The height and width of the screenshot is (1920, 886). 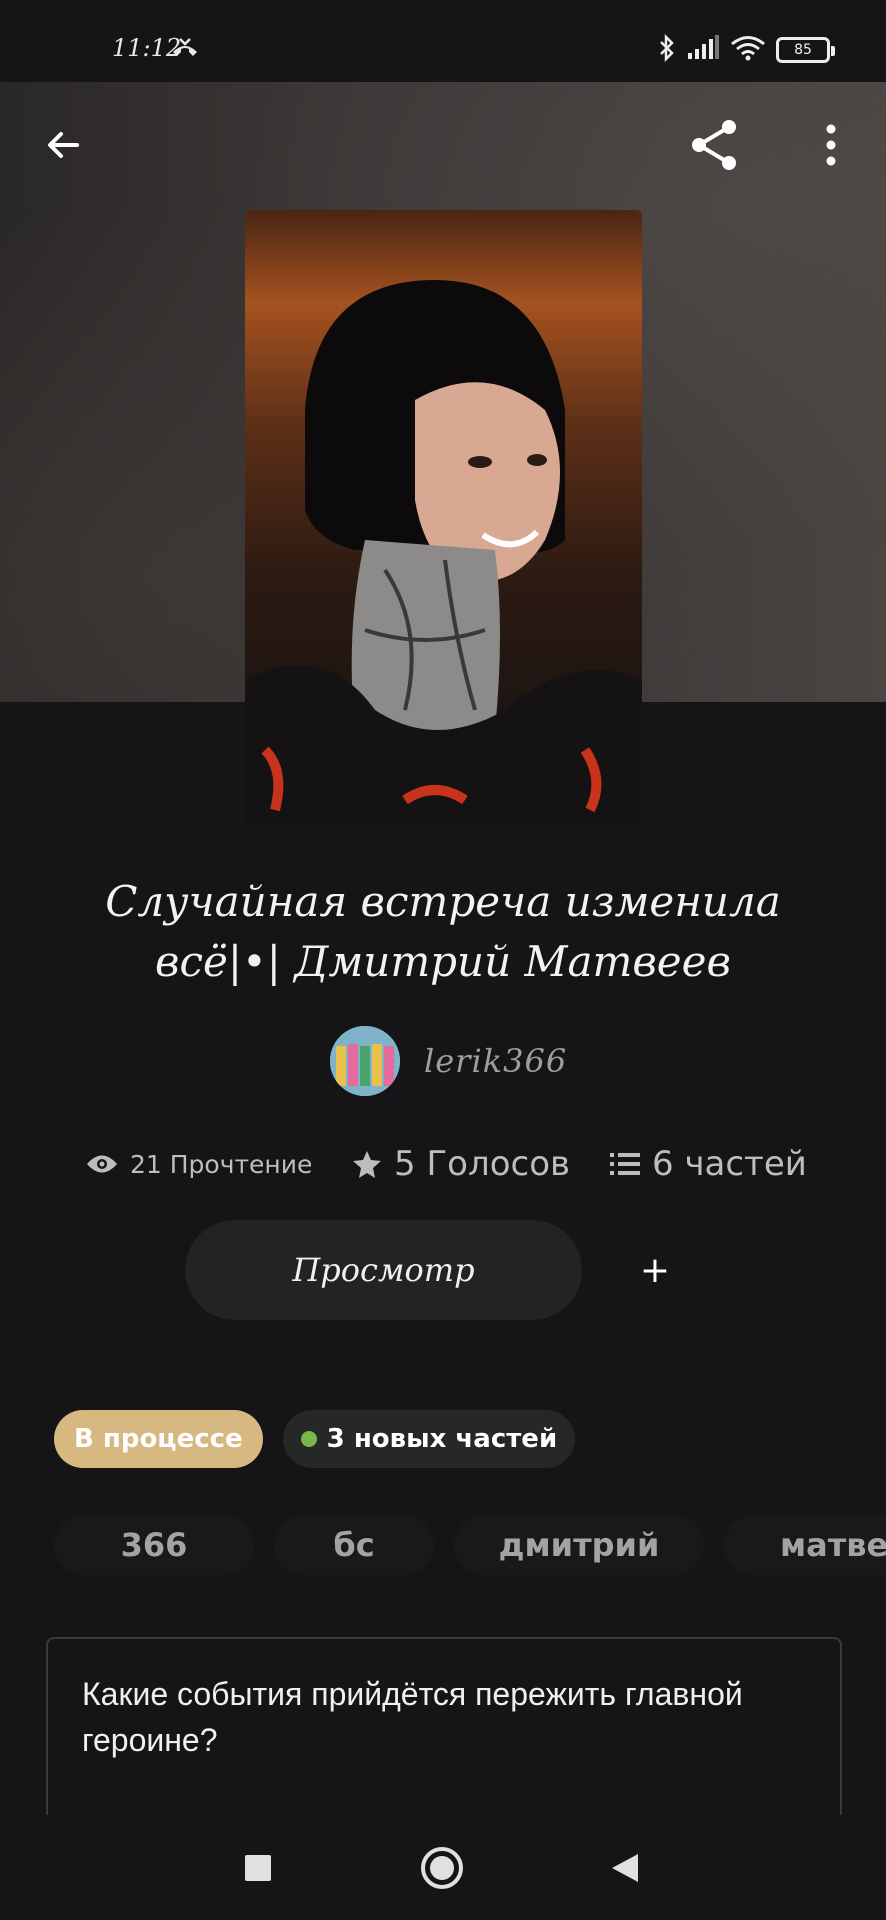 I want to click on votes-count: 5 Голосов, so click(x=482, y=1164).